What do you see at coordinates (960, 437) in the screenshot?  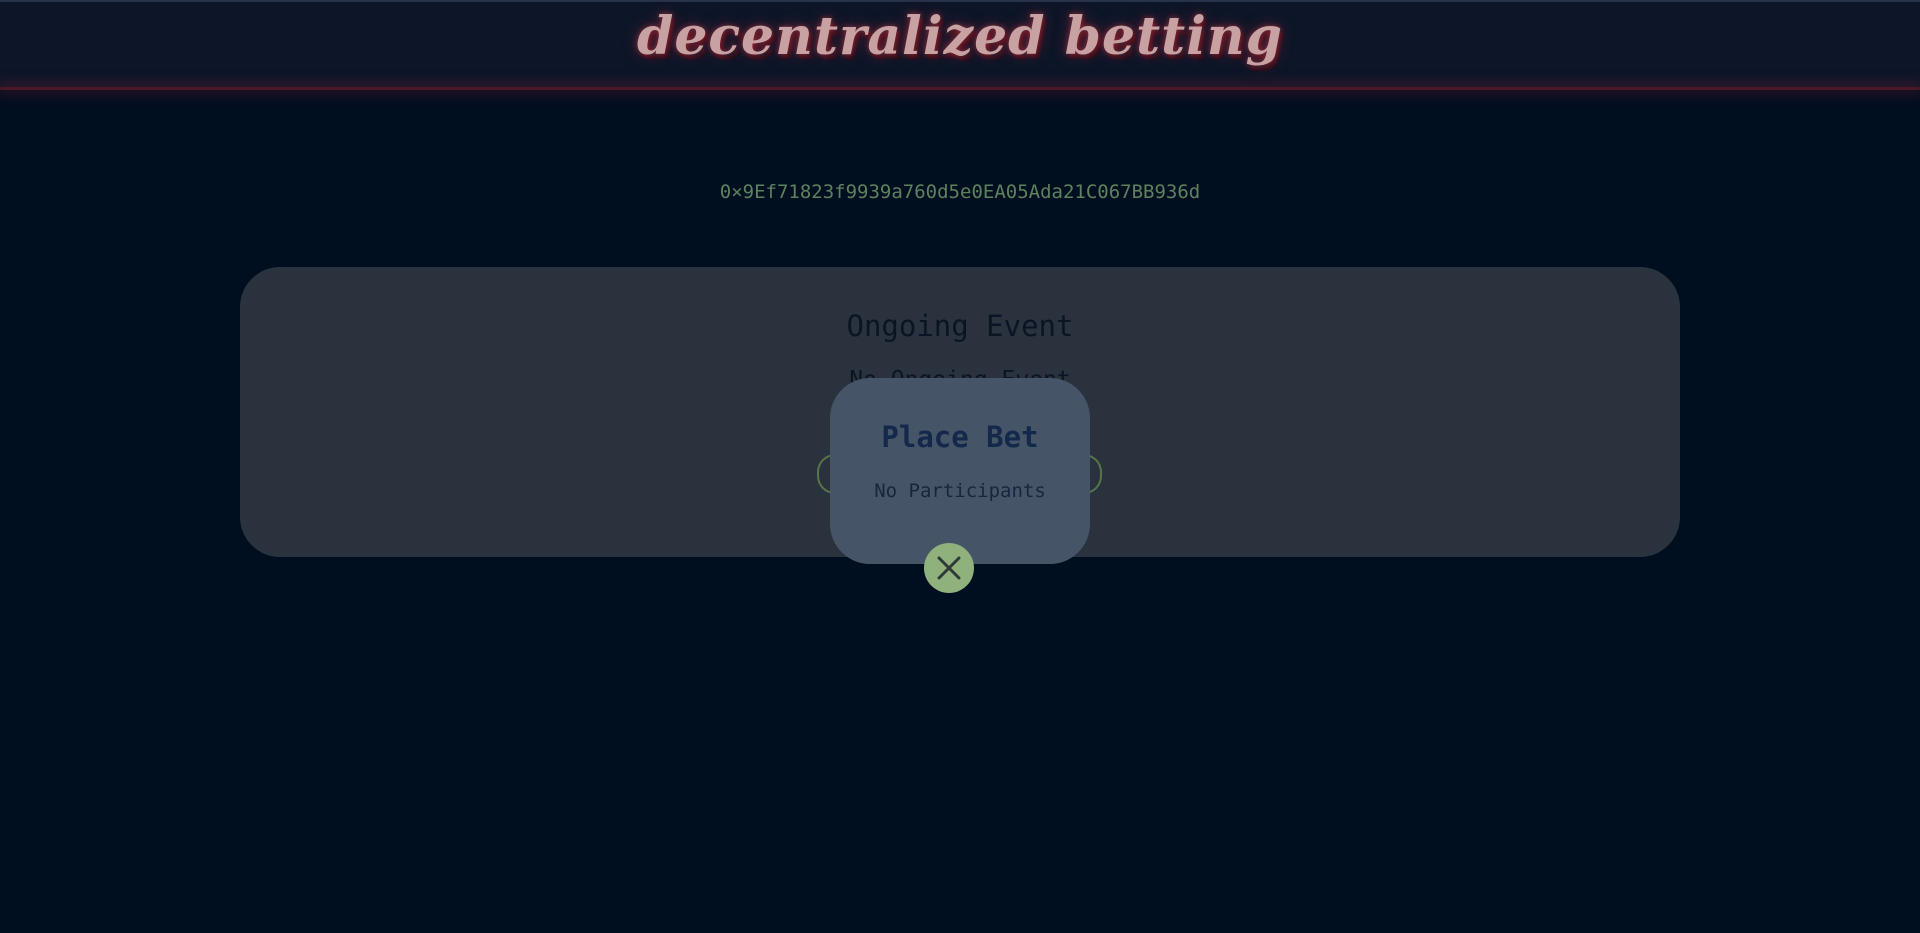 I see `modal-title: Place Bet` at bounding box center [960, 437].